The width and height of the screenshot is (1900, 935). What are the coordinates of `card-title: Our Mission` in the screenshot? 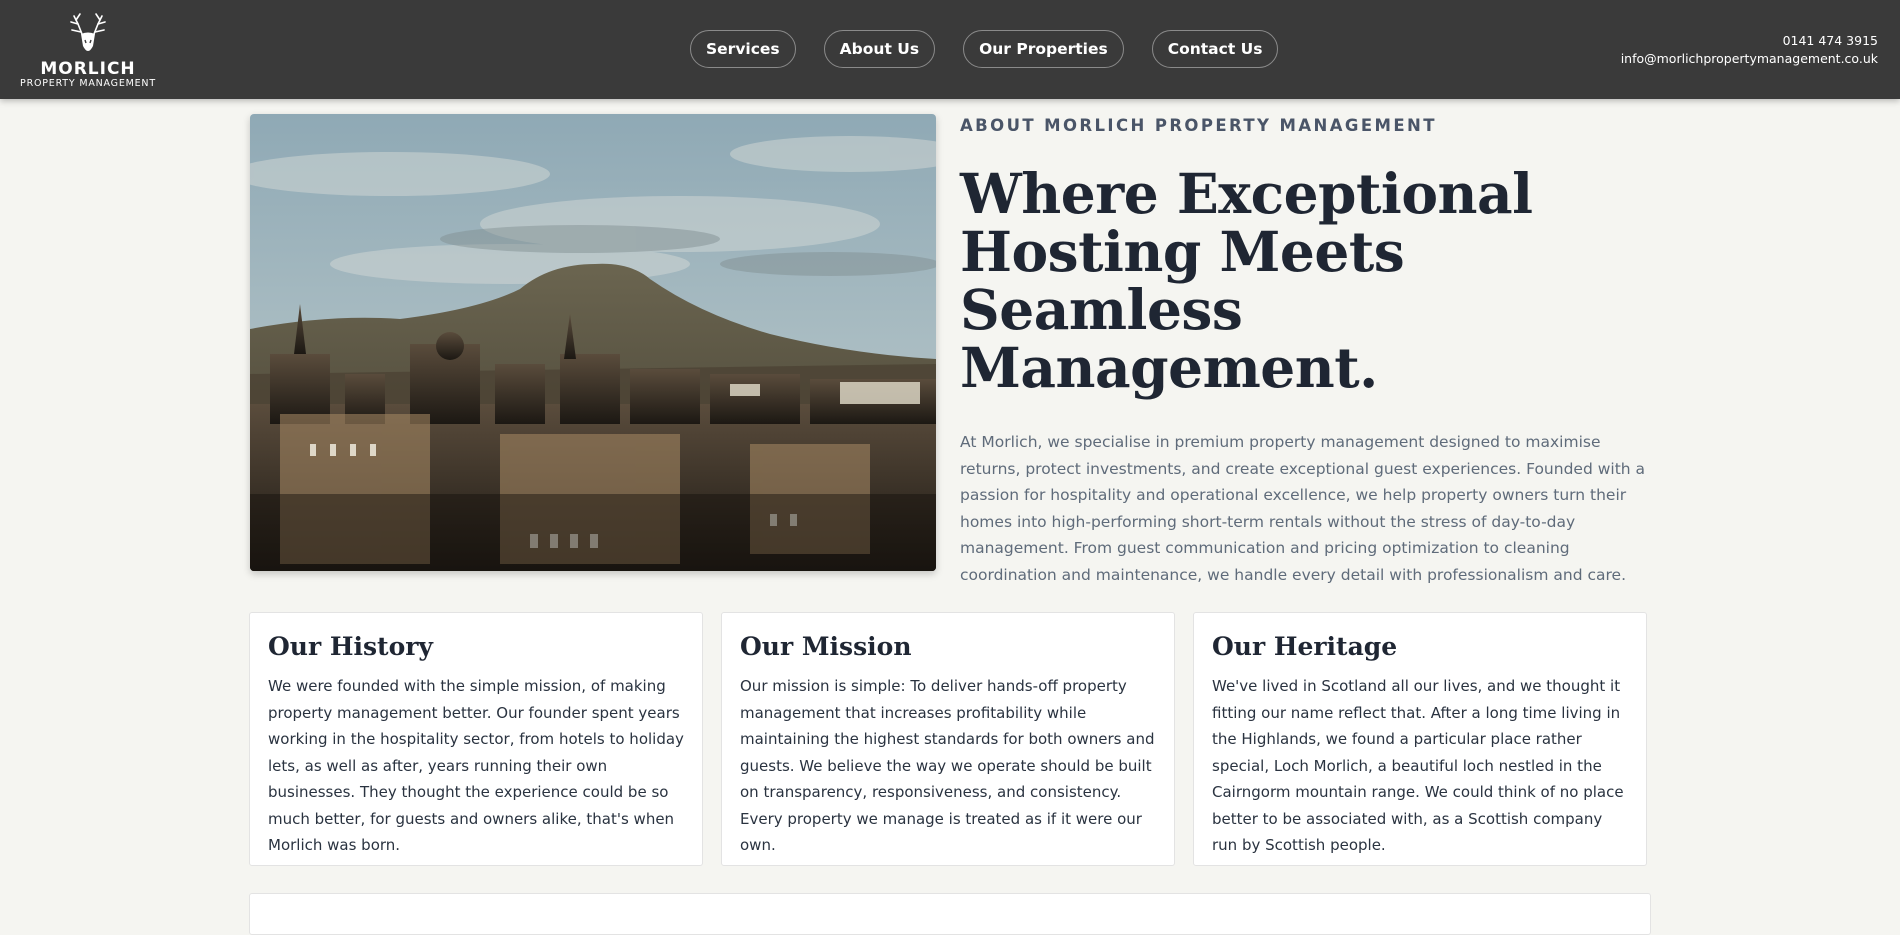 It's located at (826, 646).